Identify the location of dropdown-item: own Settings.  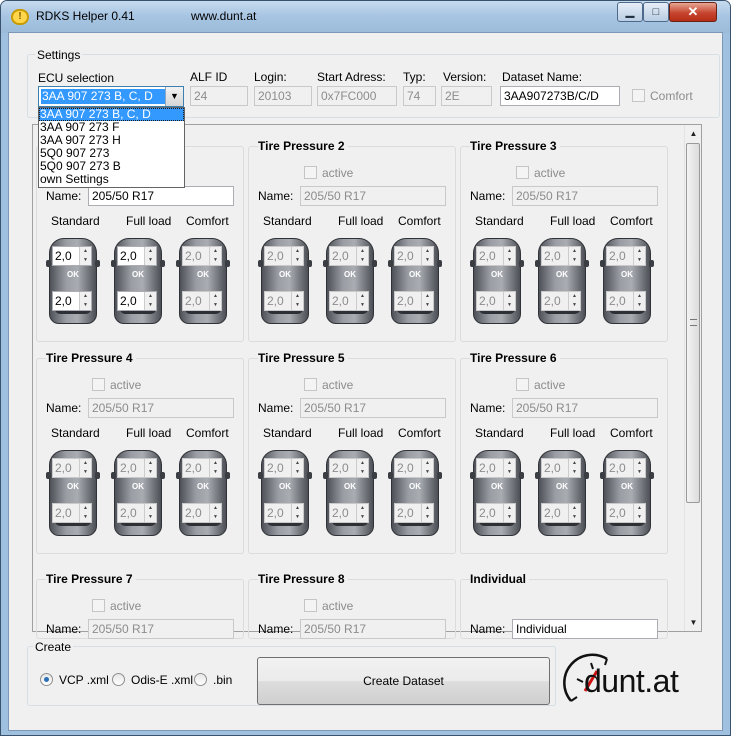
(111, 179).